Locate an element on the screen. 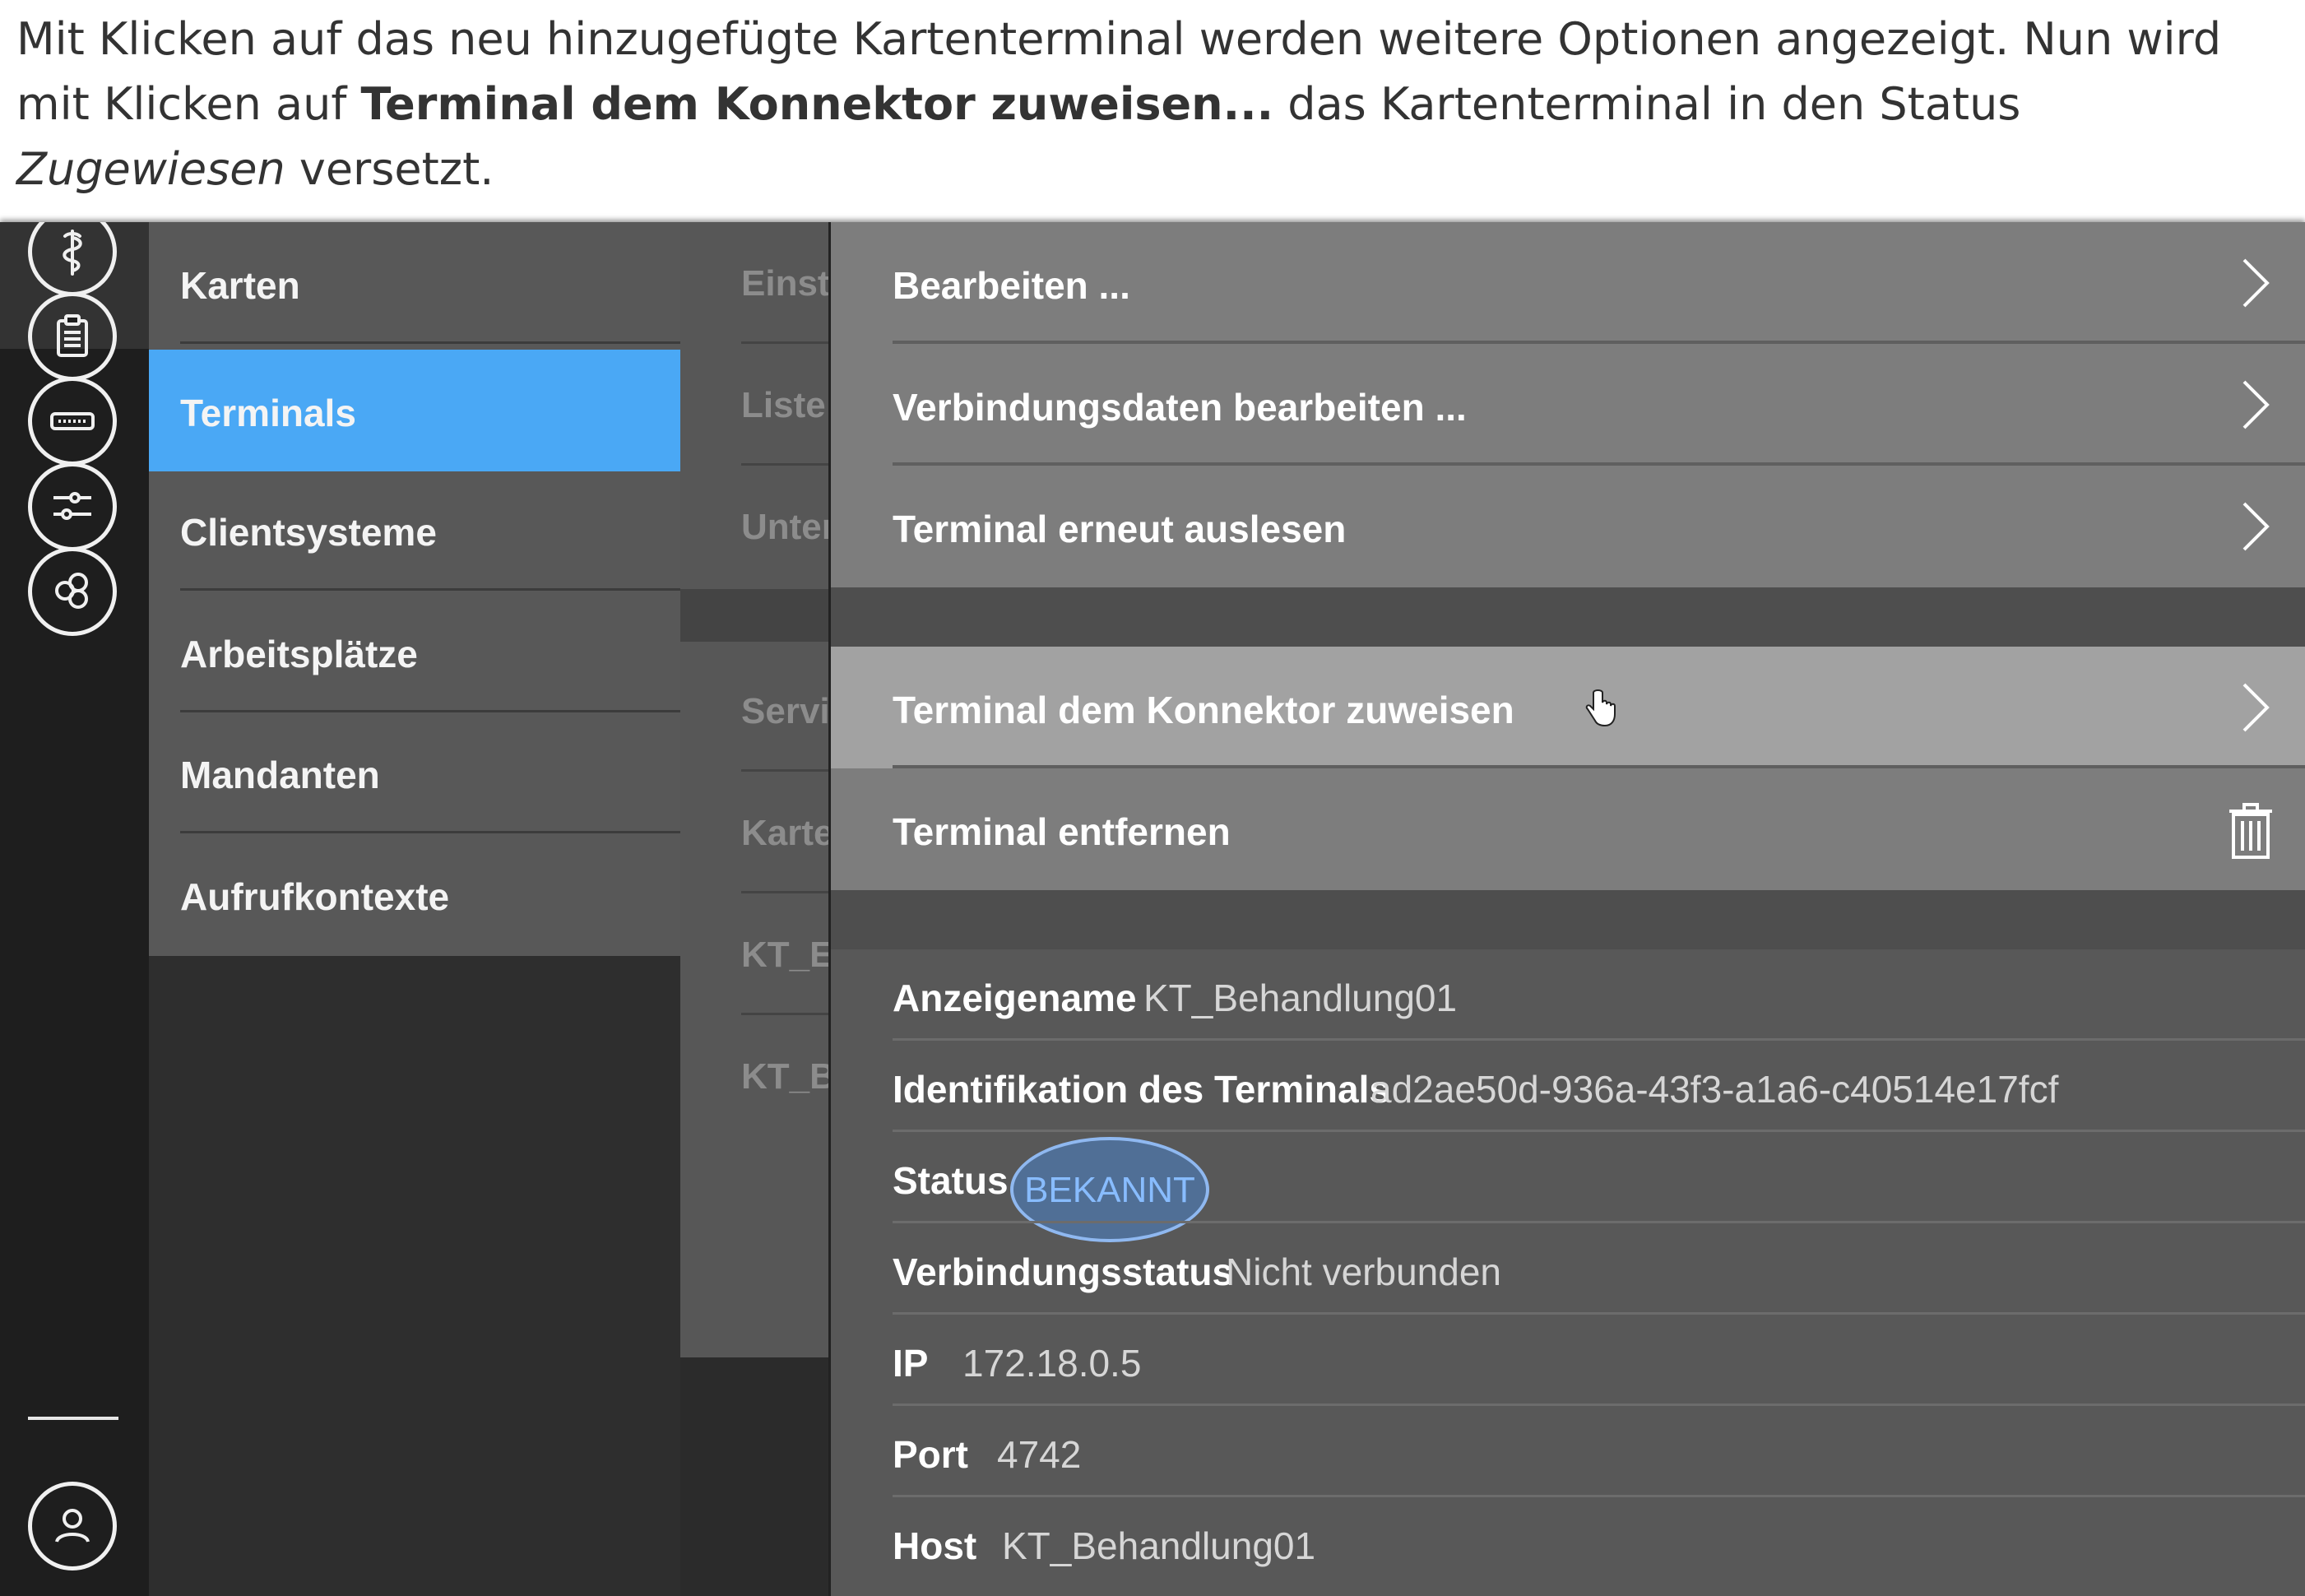  display-name-row: Anzeigename KT_Behandlung01 is located at coordinates (1568, 995).